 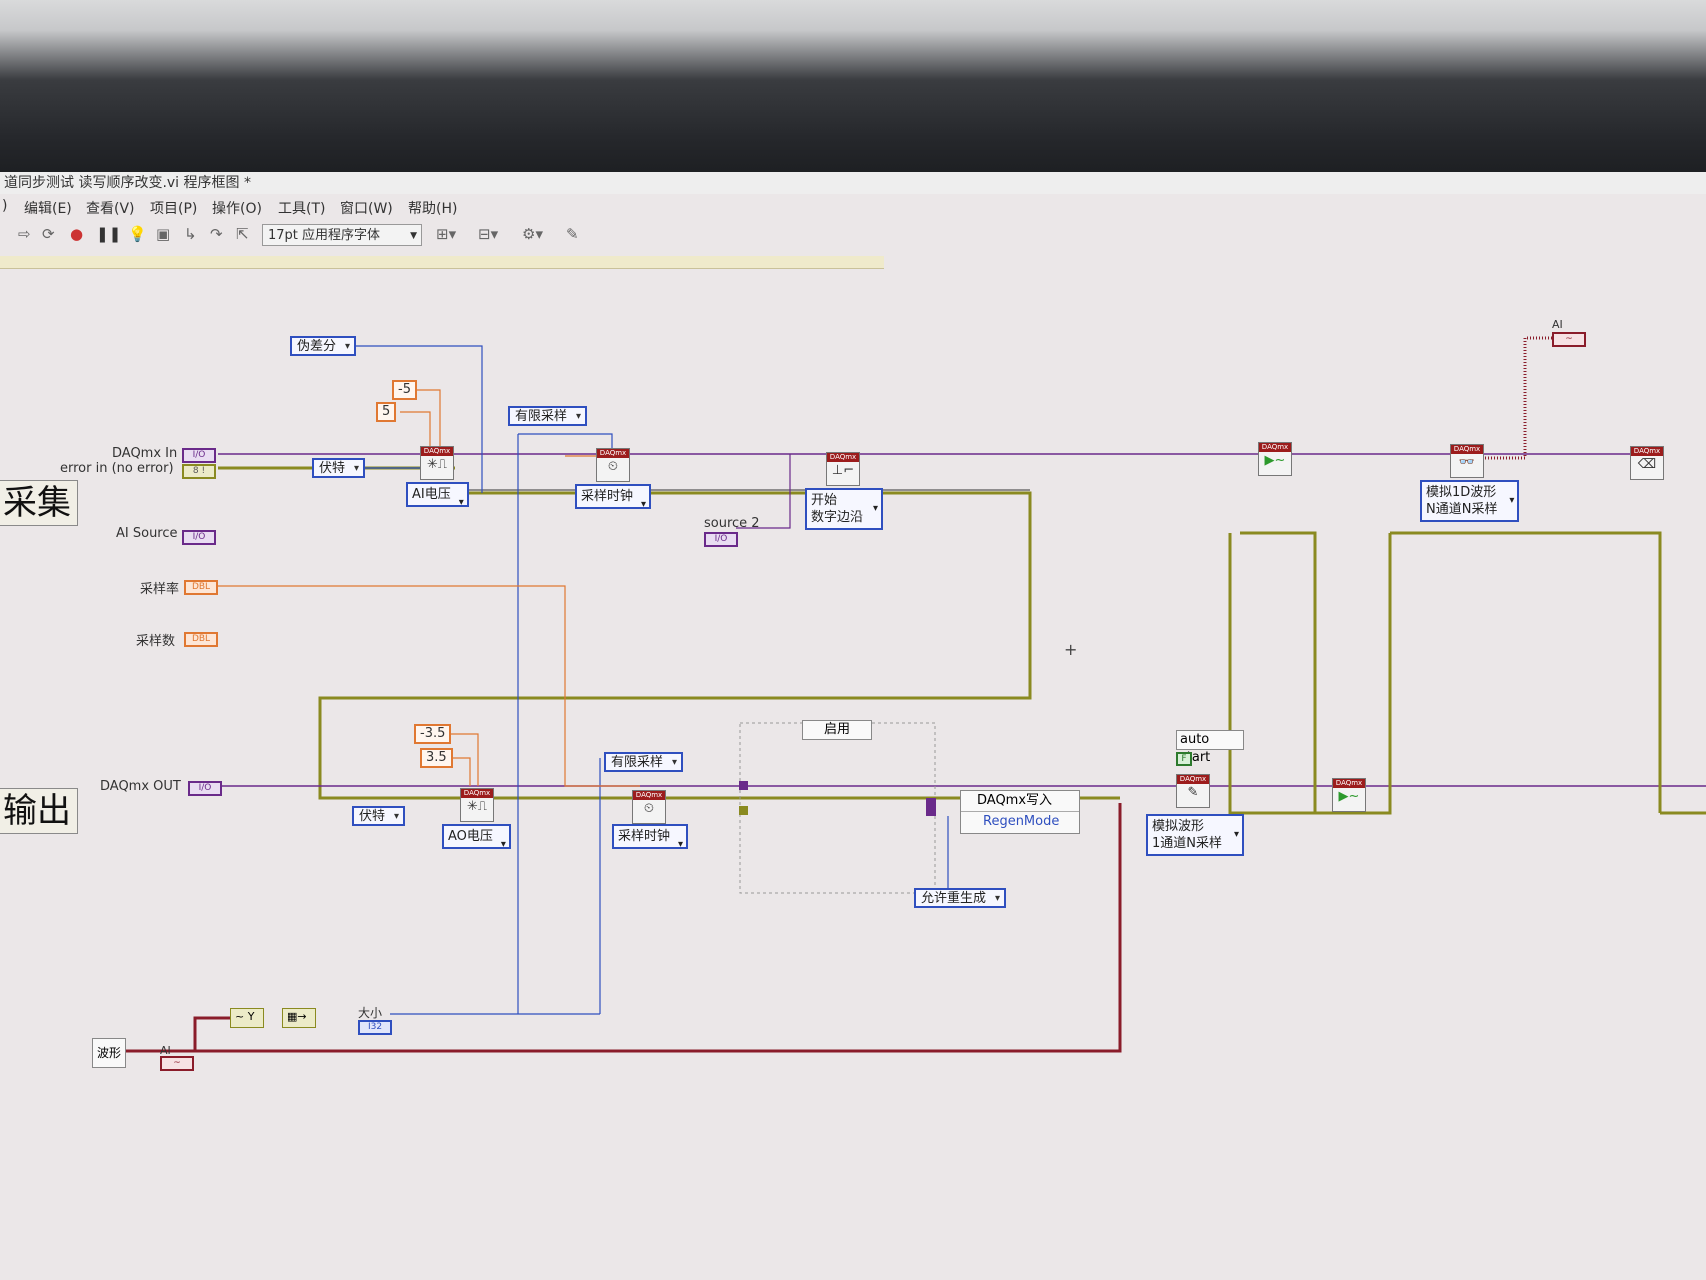 I want to click on menu-item-file: ), so click(x=4, y=206).